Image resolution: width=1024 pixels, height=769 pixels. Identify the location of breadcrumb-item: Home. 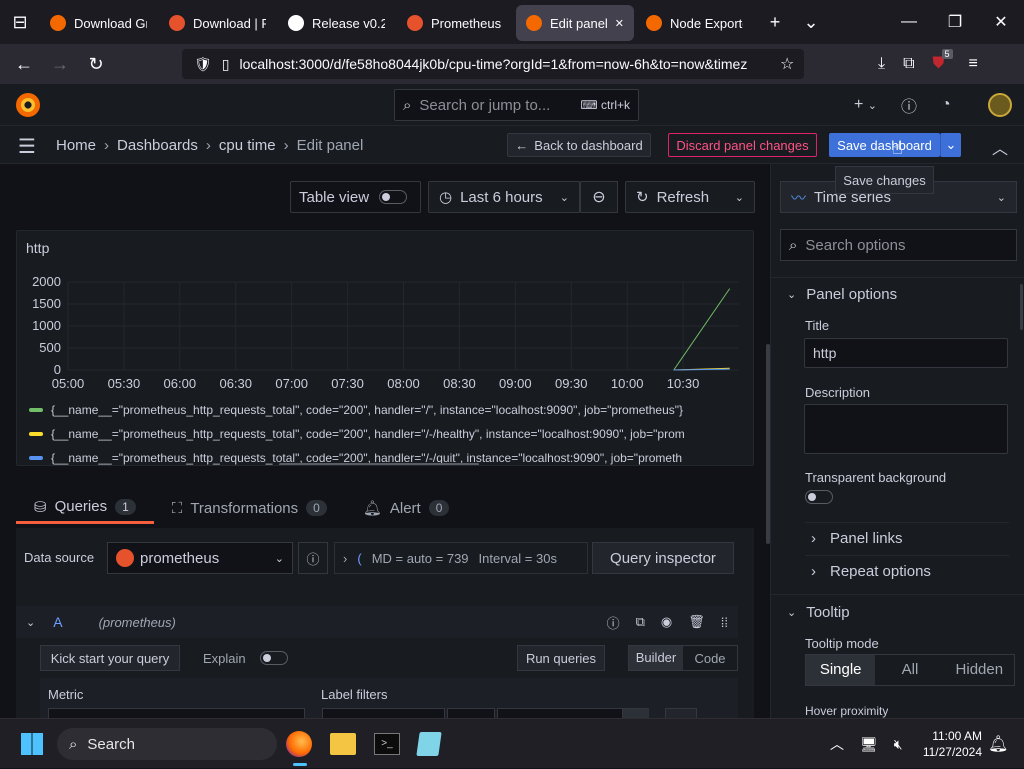
(76, 145).